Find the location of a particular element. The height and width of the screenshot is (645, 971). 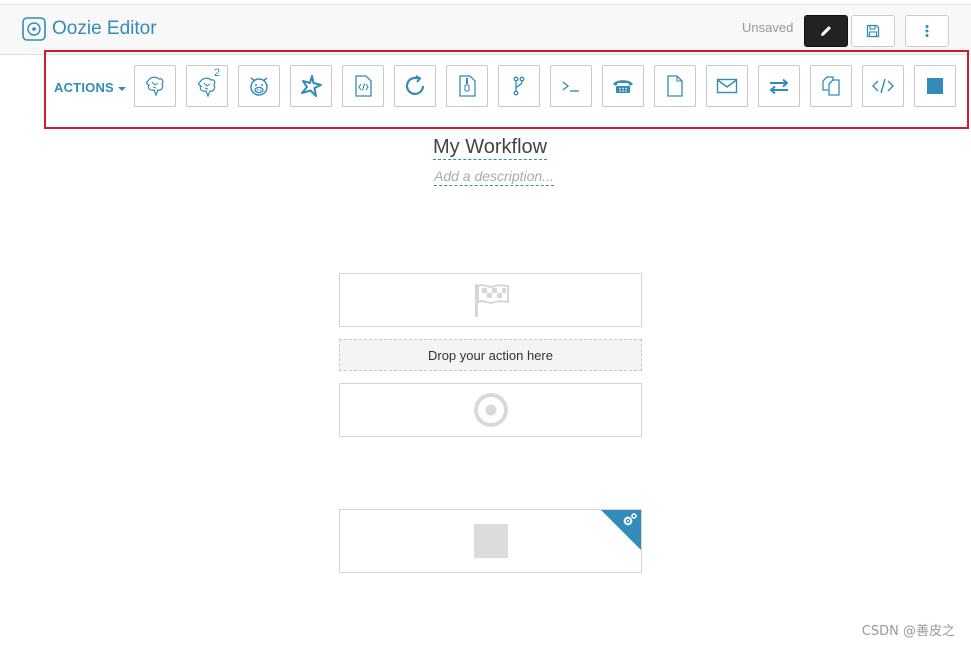

action-subworkflow-button is located at coordinates (415, 86).